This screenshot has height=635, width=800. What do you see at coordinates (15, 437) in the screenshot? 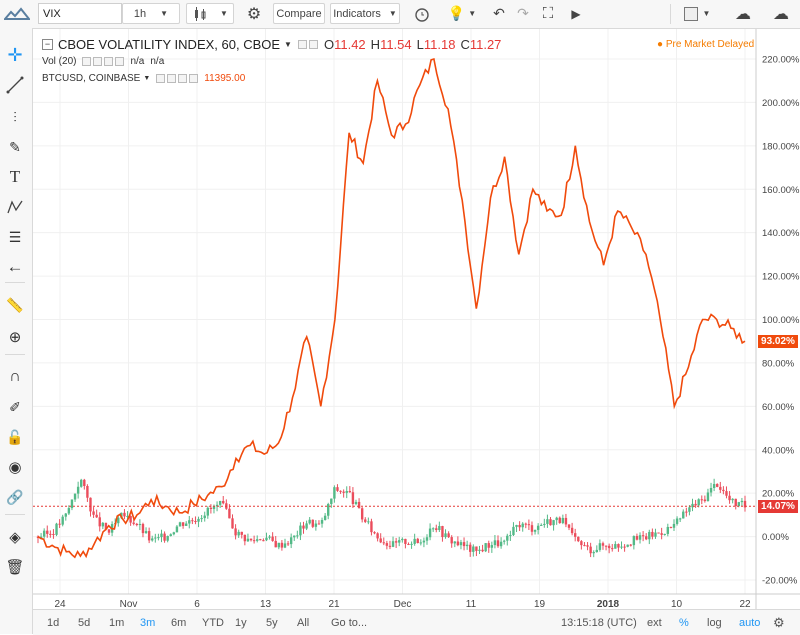
I see `lock-icon: 🔓` at bounding box center [15, 437].